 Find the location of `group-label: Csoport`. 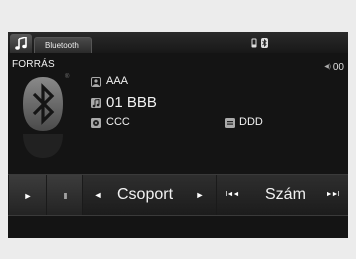

group-label: Csoport is located at coordinates (145, 194).